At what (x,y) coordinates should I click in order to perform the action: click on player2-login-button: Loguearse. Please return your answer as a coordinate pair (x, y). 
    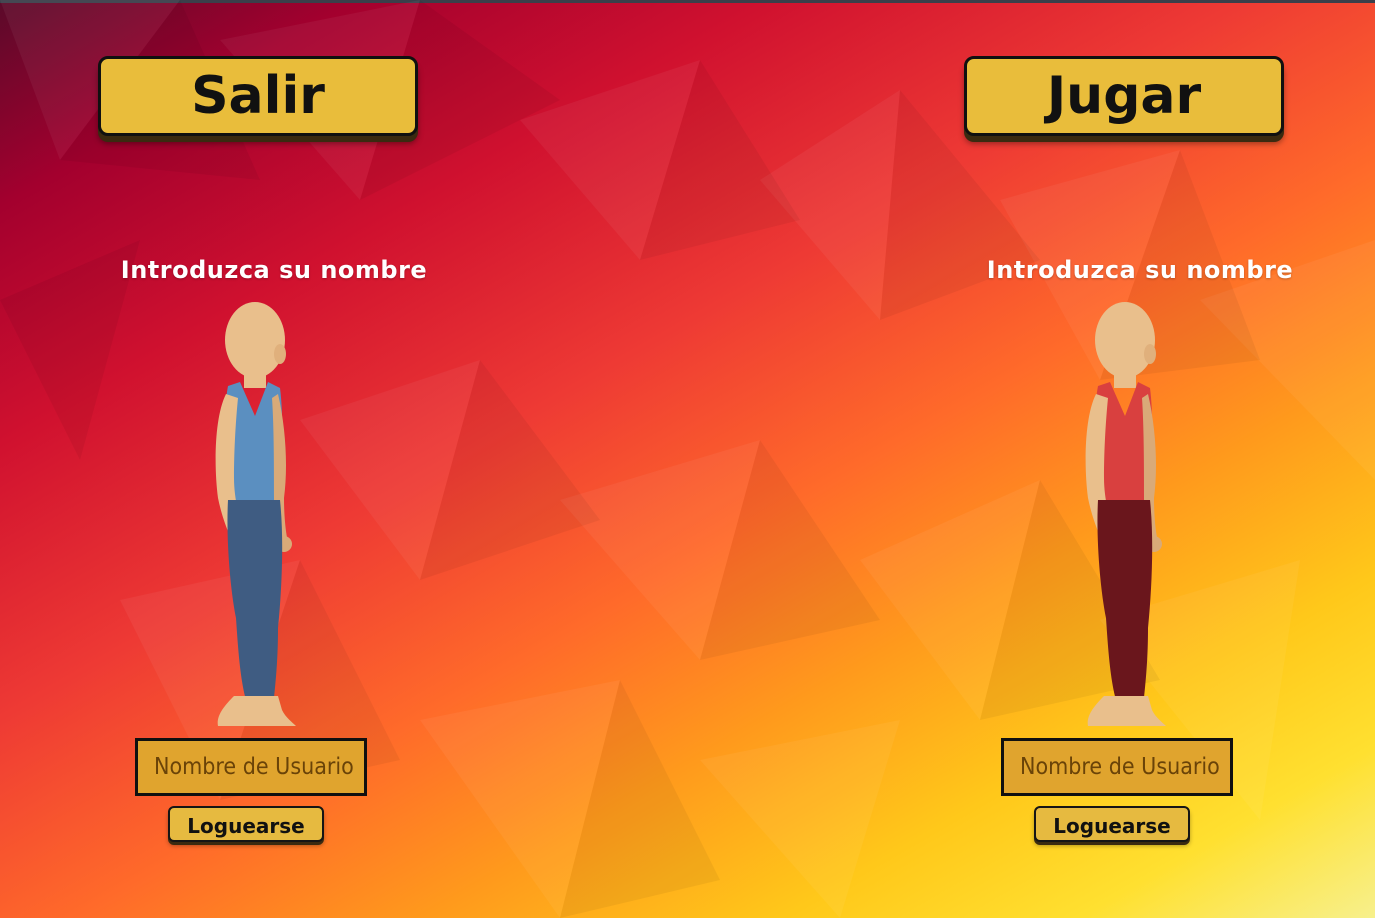
    Looking at the image, I should click on (1112, 824).